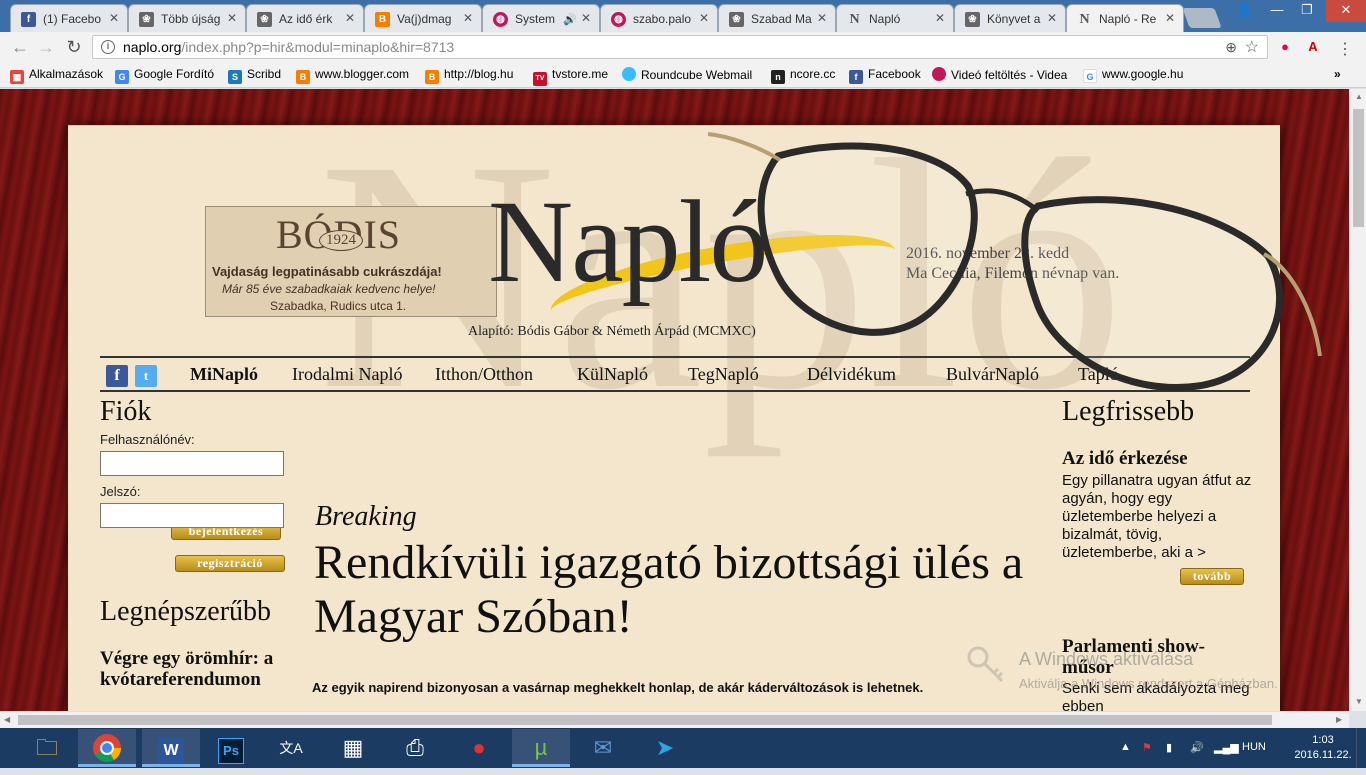 The width and height of the screenshot is (1366, 775). Describe the element at coordinates (1346, 11) in the screenshot. I see `window-close-icon: ✕` at that location.